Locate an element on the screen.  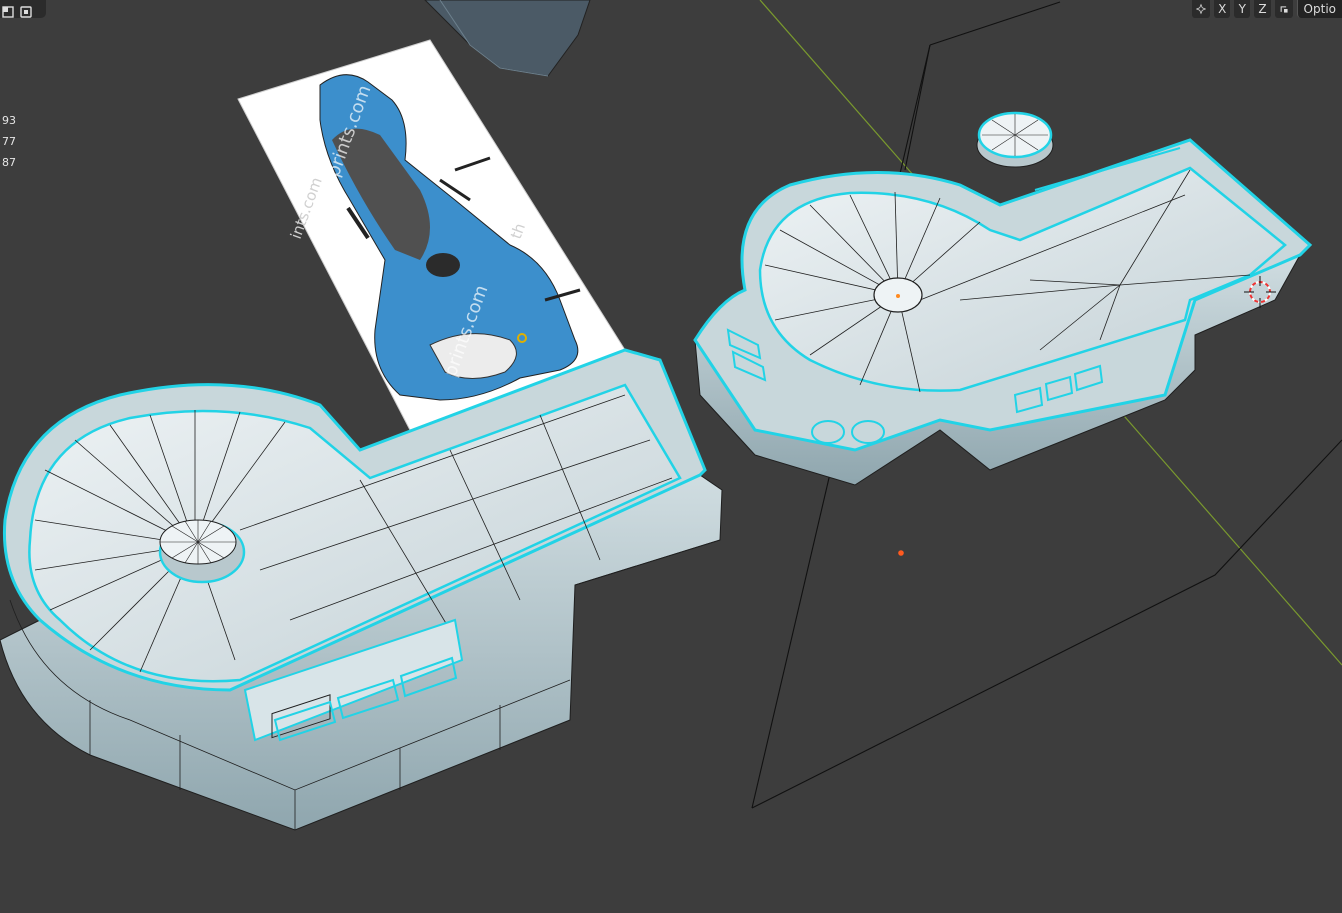
options-dropdown: Optio is located at coordinates (1319, 9).